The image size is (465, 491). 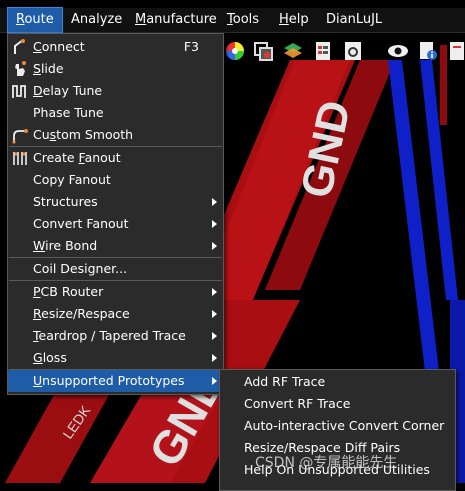 What do you see at coordinates (20, 68) in the screenshot?
I see `slide-icon` at bounding box center [20, 68].